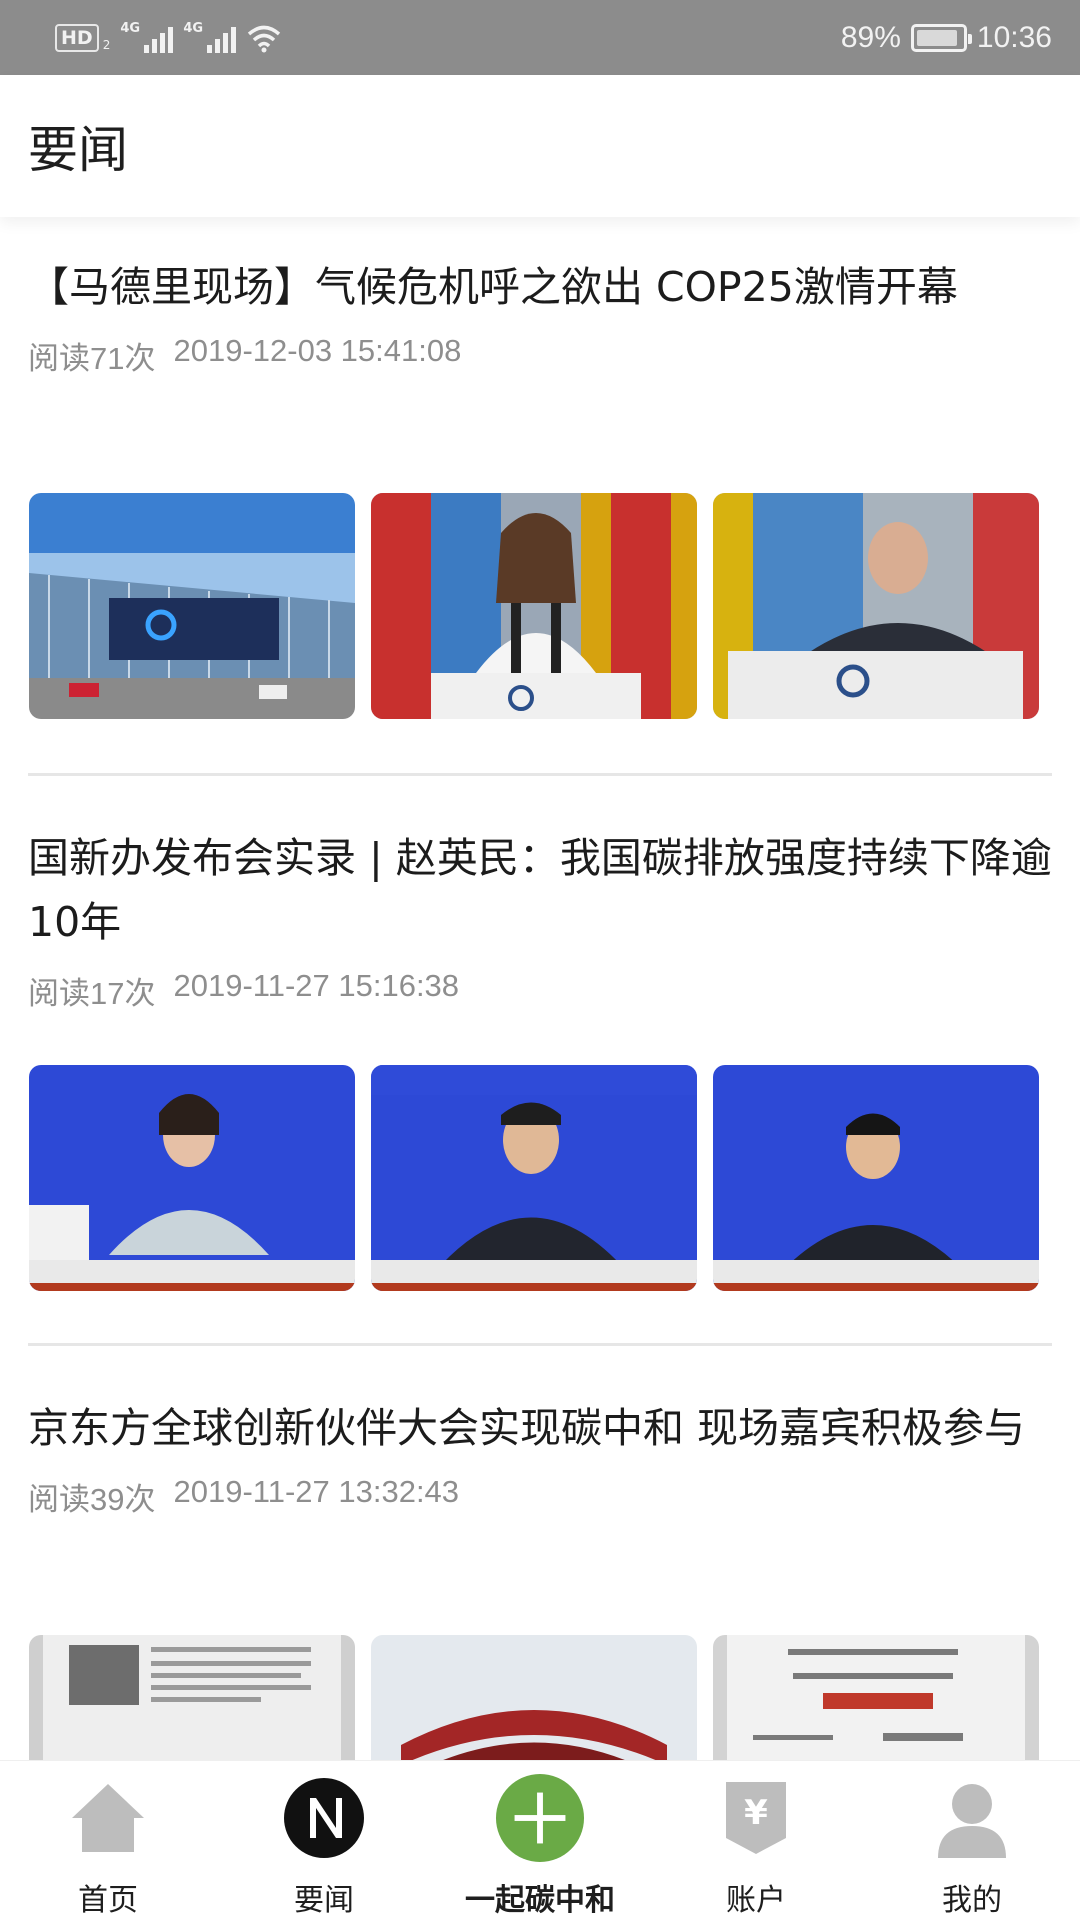 This screenshot has width=1080, height=1920. What do you see at coordinates (77, 37) in the screenshot?
I see `hd-voice-icon: HD` at bounding box center [77, 37].